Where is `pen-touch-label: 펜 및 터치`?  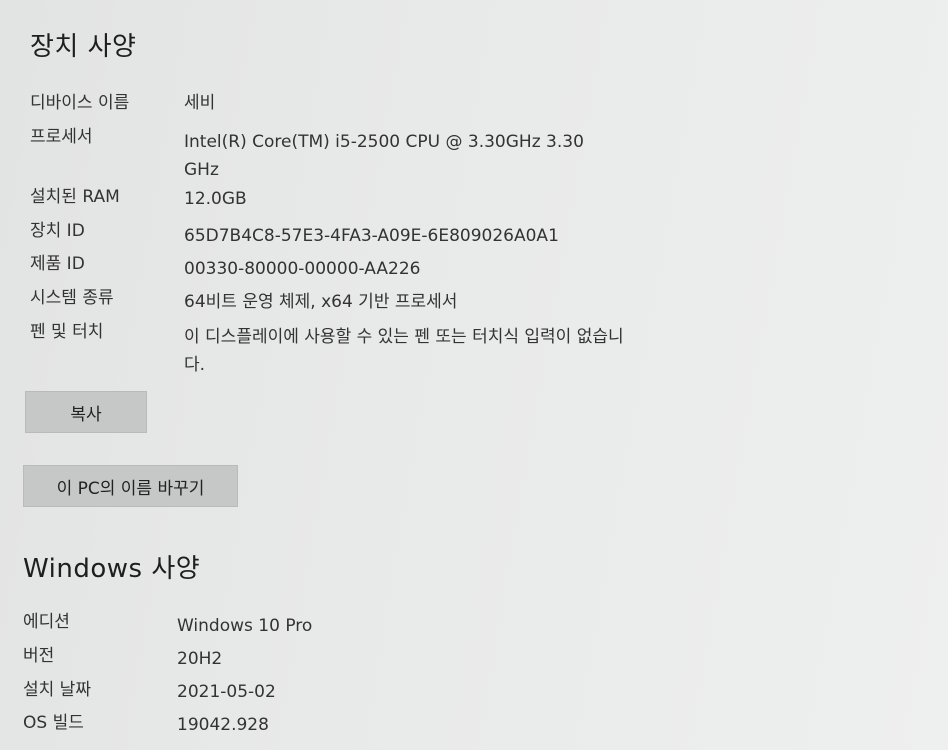
pen-touch-label: 펜 및 터치 is located at coordinates (67, 332).